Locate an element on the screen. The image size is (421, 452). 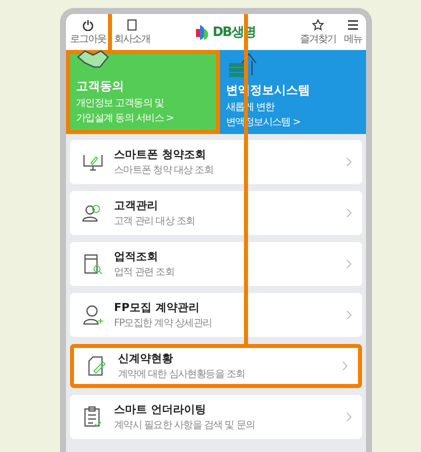
menu-title: 스마트 언더라이팅 is located at coordinates (160, 409).